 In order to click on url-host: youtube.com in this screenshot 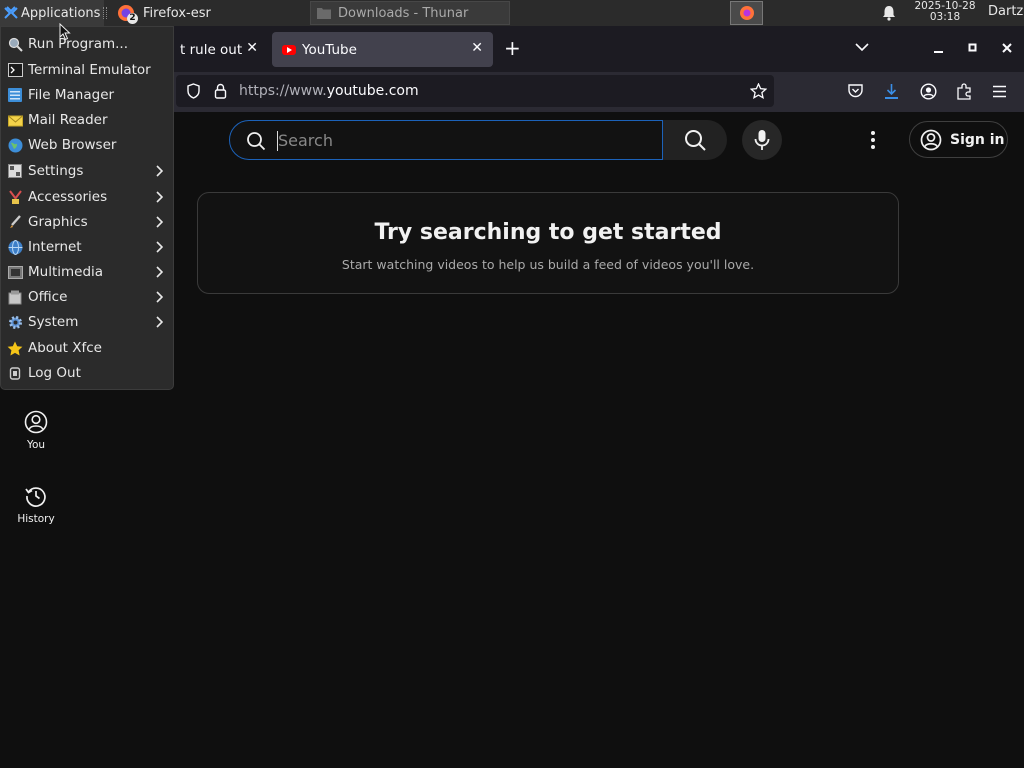, I will do `click(372, 91)`.